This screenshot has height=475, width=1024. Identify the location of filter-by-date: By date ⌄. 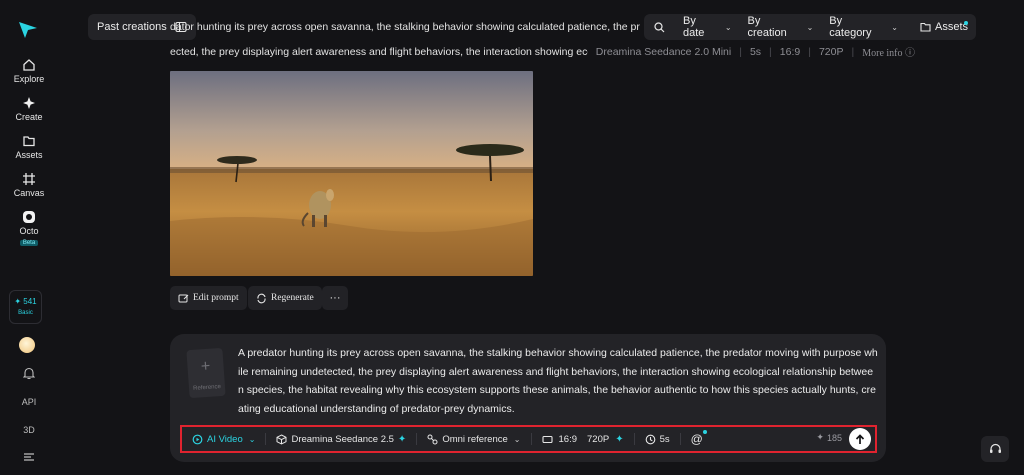
(707, 27).